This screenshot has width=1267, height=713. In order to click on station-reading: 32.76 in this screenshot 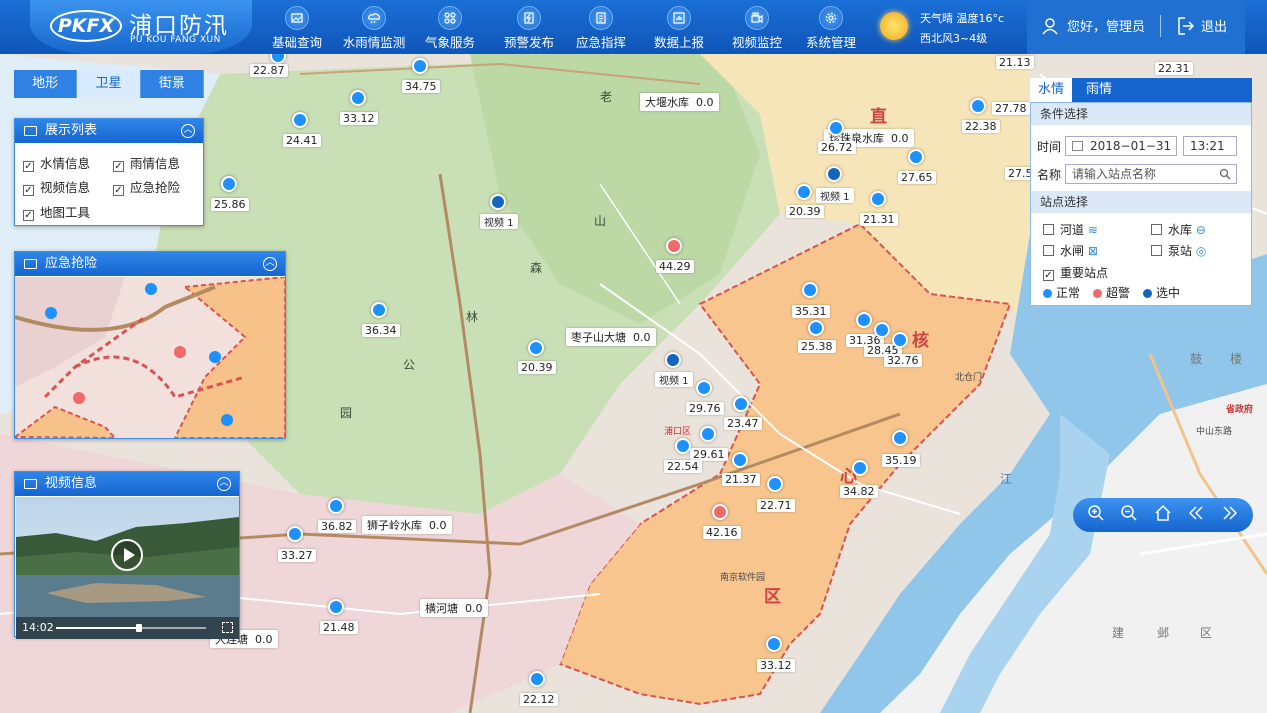, I will do `click(903, 360)`.